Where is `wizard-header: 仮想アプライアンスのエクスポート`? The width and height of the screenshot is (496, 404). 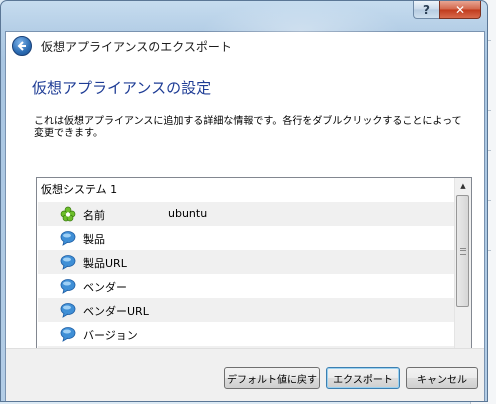
wizard-header: 仮想アプライアンスのエクスポート is located at coordinates (245, 46).